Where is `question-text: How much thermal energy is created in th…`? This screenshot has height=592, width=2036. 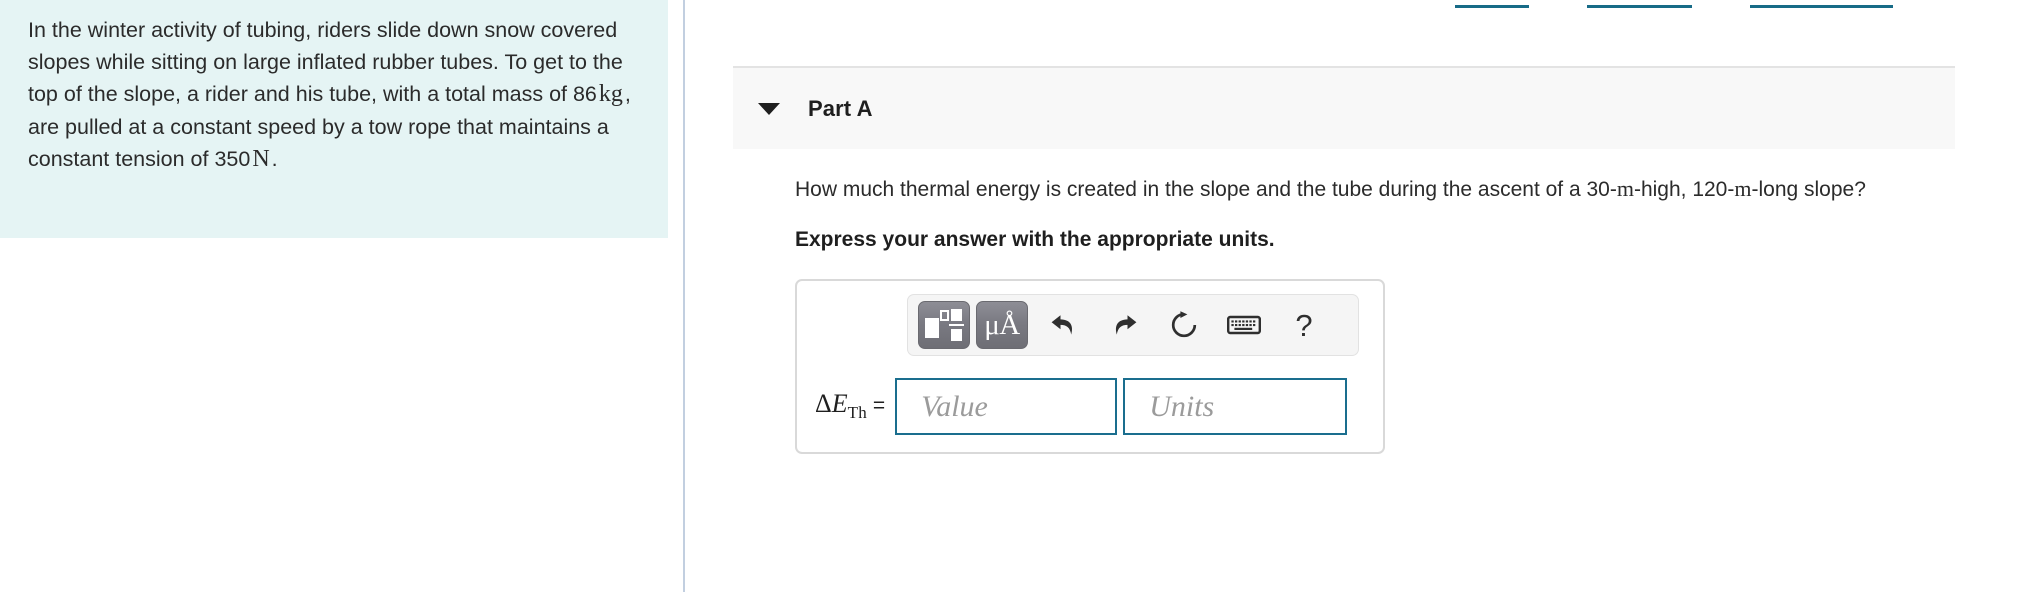 question-text: How much thermal energy is created in th… is located at coordinates (1375, 189).